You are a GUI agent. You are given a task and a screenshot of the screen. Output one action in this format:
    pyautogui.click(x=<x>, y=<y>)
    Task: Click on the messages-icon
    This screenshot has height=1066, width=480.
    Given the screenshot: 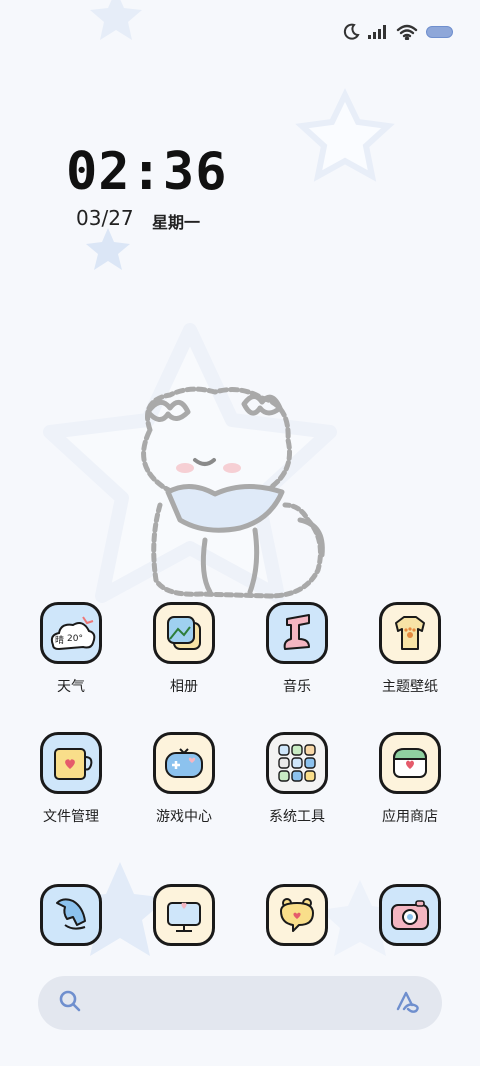 What is the action you would take?
    pyautogui.click(x=297, y=915)
    